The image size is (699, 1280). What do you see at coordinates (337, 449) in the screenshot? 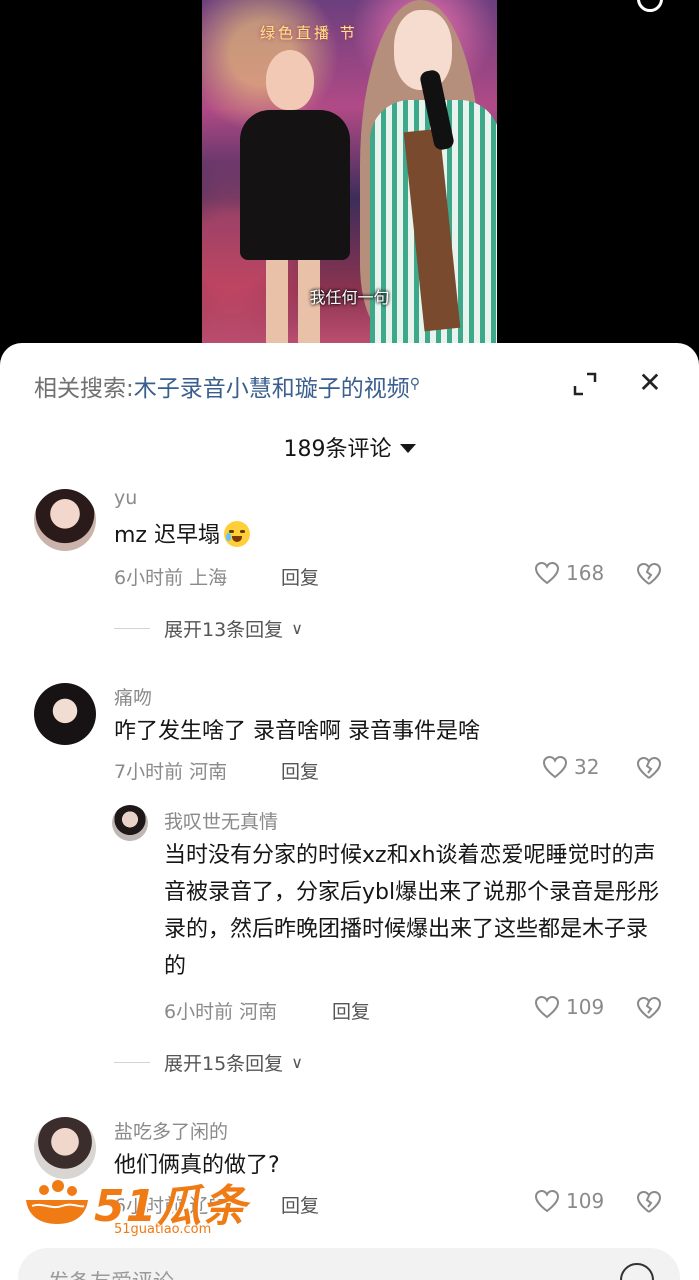
I see `comment-count: 189条评论` at bounding box center [337, 449].